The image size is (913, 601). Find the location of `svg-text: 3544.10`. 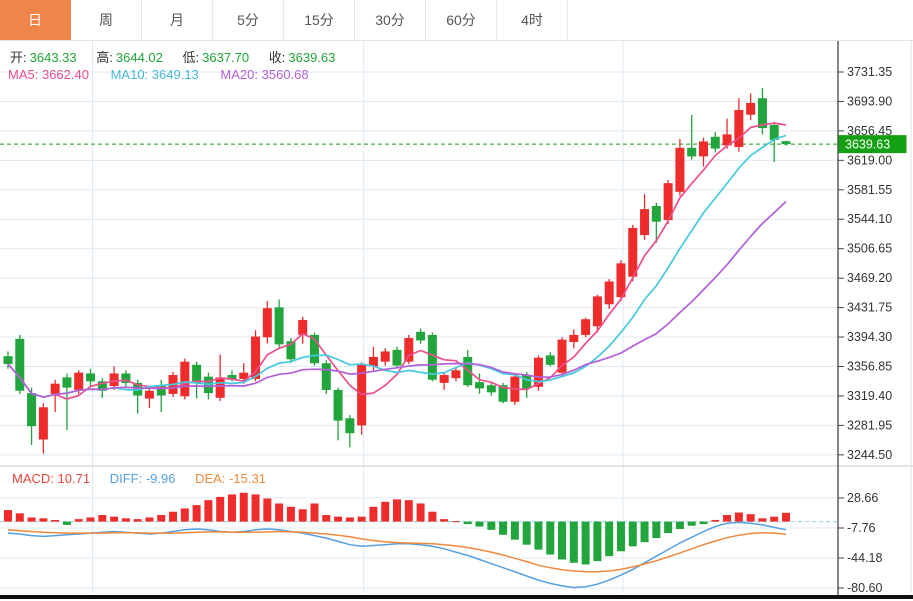

svg-text: 3544.10 is located at coordinates (869, 219).